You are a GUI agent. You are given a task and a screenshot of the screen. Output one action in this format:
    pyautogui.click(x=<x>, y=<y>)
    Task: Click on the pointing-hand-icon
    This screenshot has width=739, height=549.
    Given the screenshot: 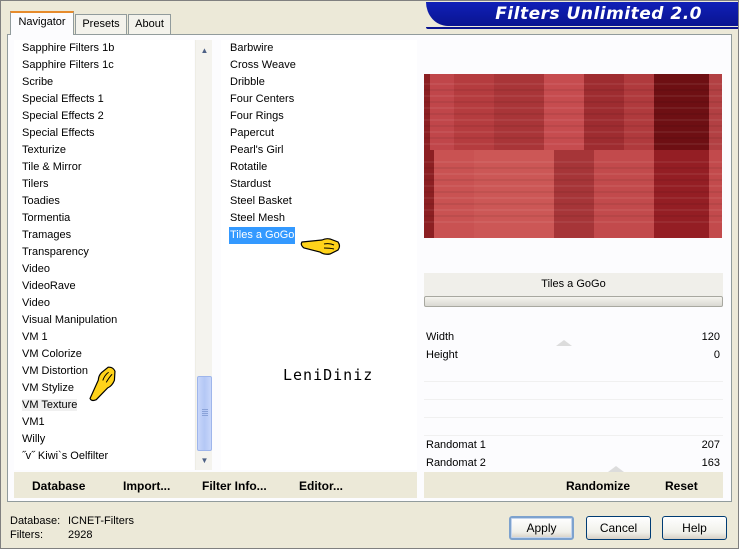 What is the action you would take?
    pyautogui.click(x=320, y=246)
    